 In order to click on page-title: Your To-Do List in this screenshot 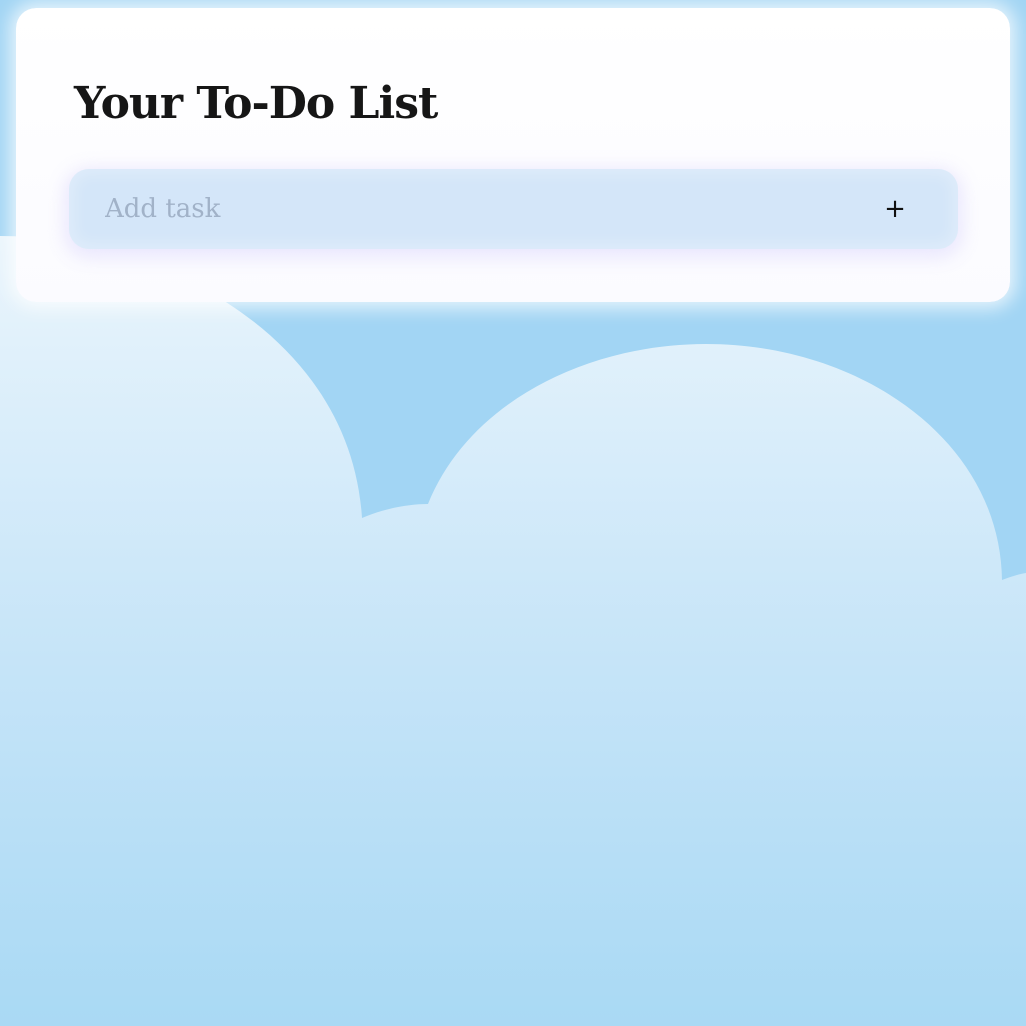, I will do `click(256, 103)`.